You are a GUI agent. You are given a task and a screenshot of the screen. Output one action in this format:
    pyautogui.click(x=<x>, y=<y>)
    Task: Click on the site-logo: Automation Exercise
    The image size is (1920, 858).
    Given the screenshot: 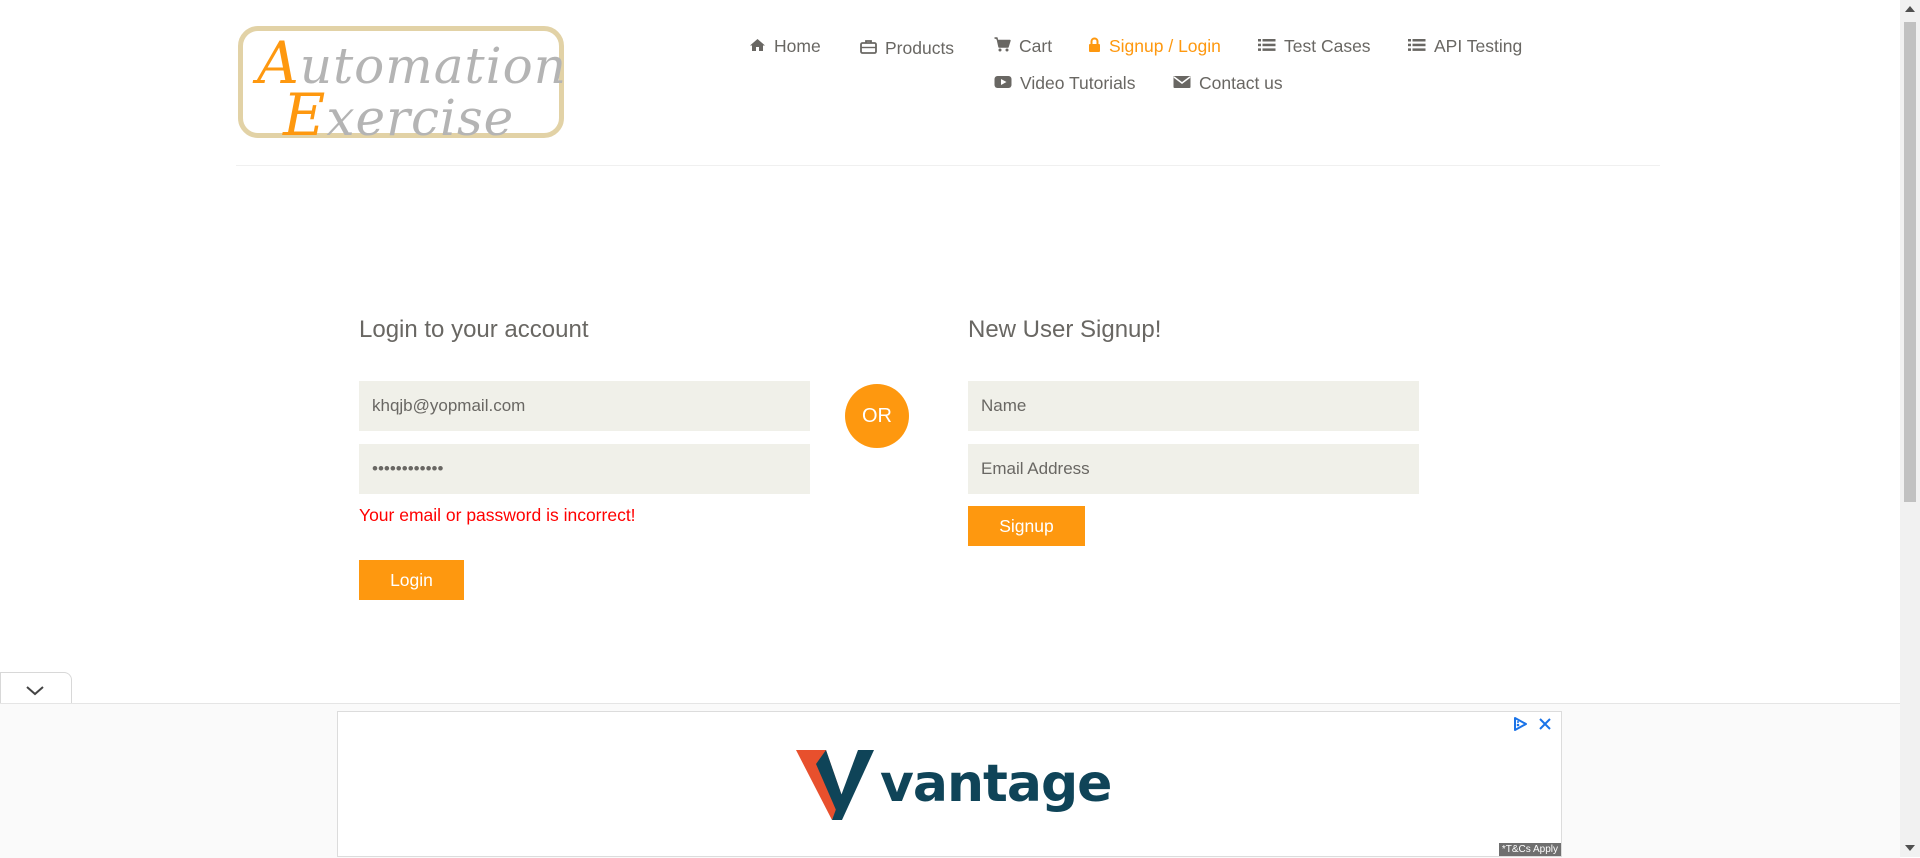 What is the action you would take?
    pyautogui.click(x=402, y=87)
    